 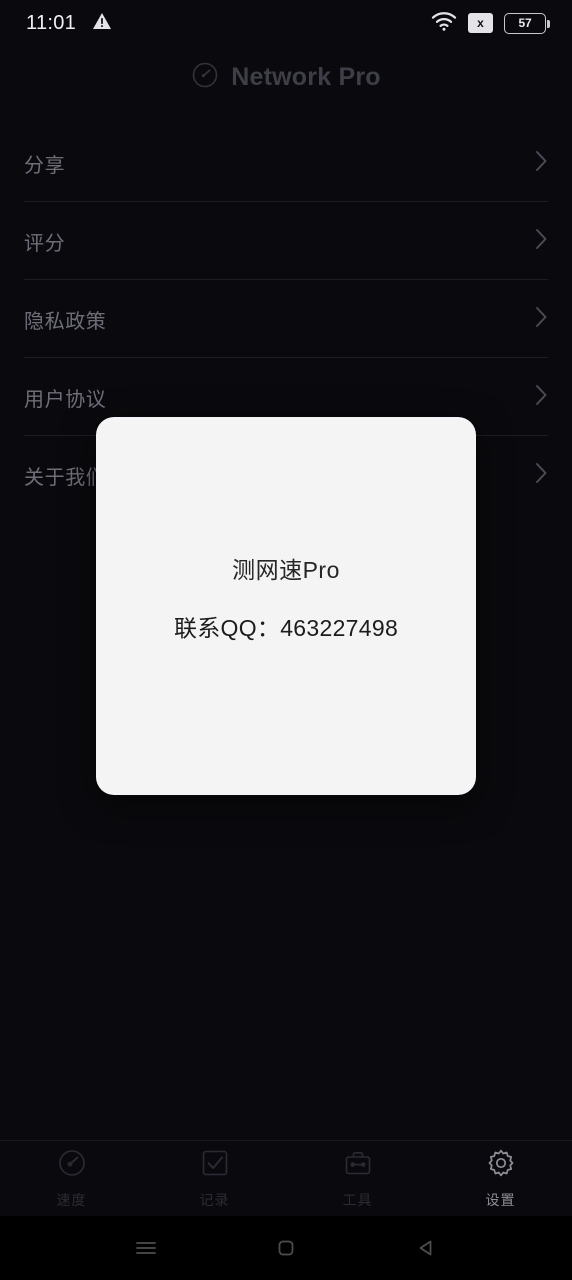 What do you see at coordinates (147, 1248) in the screenshot?
I see `menu-lines-icon` at bounding box center [147, 1248].